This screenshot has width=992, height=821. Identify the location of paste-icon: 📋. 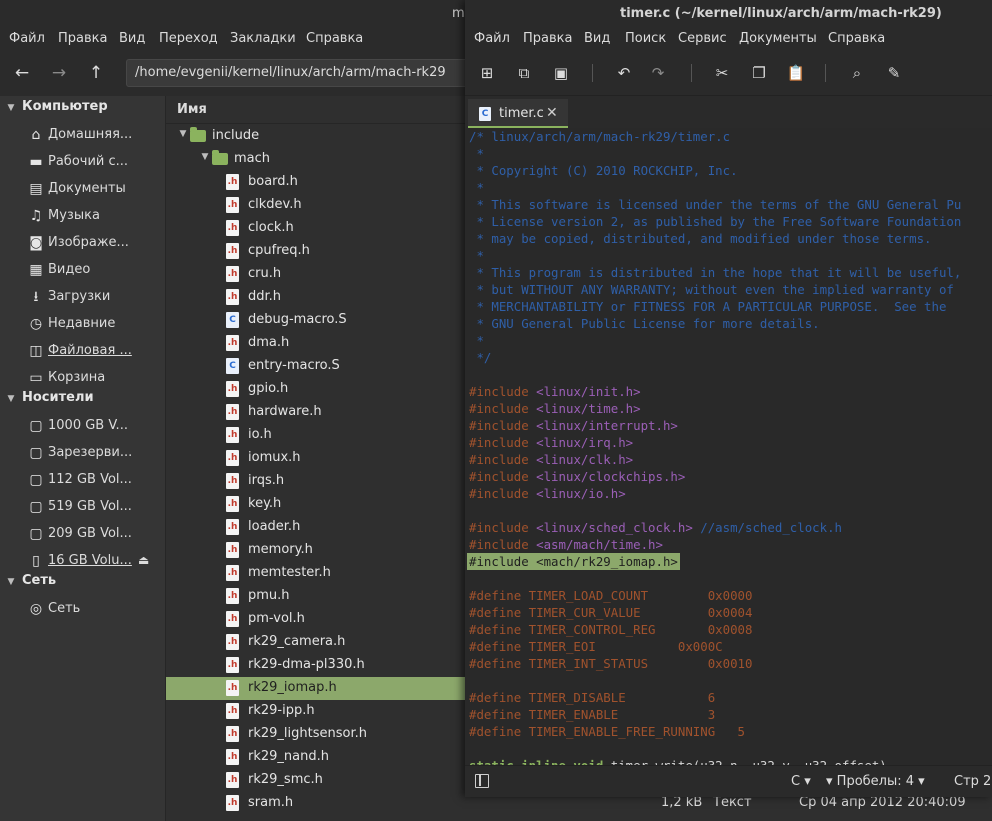
(796, 73).